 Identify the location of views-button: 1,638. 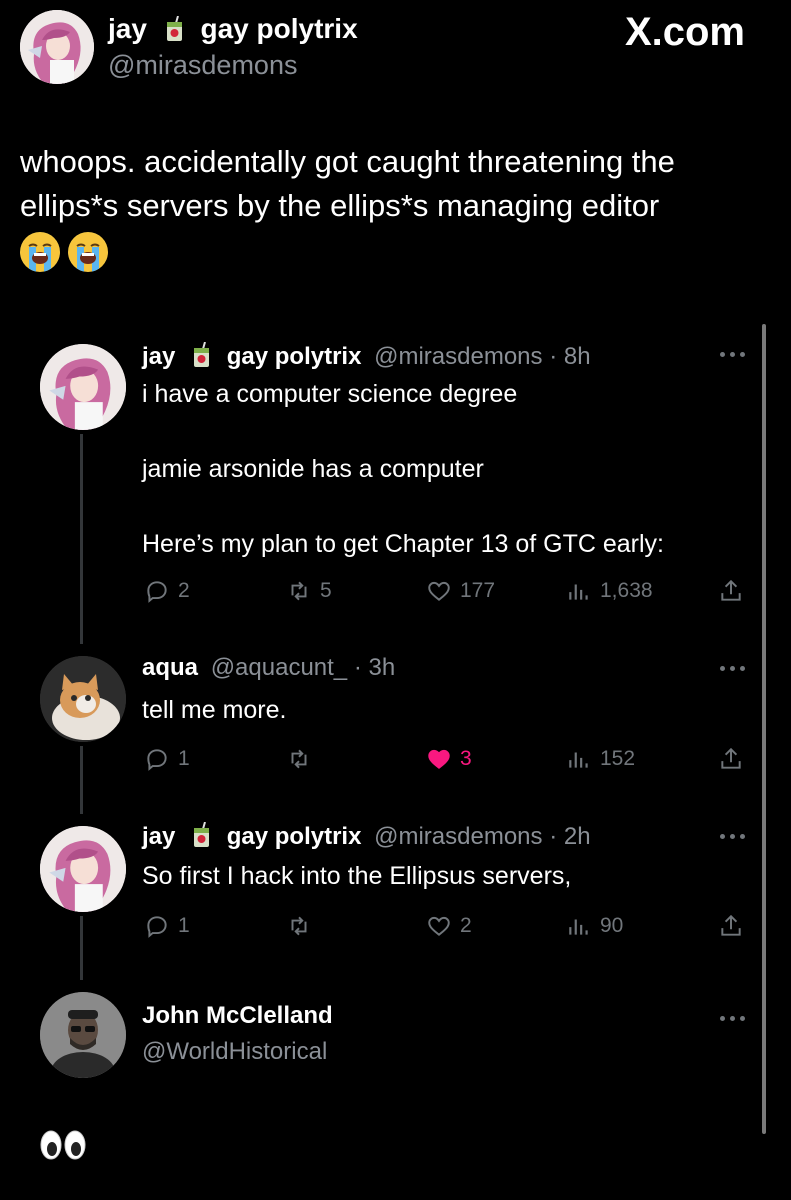
(609, 591).